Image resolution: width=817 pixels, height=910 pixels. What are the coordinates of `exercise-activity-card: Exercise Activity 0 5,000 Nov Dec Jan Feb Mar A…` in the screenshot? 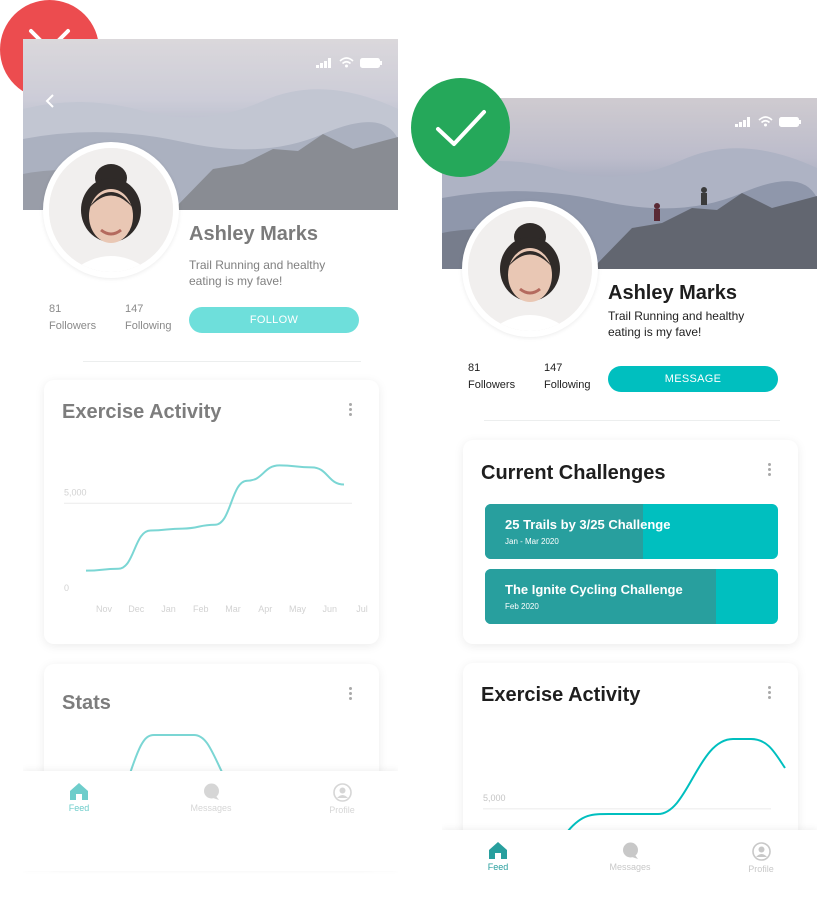 It's located at (211, 512).